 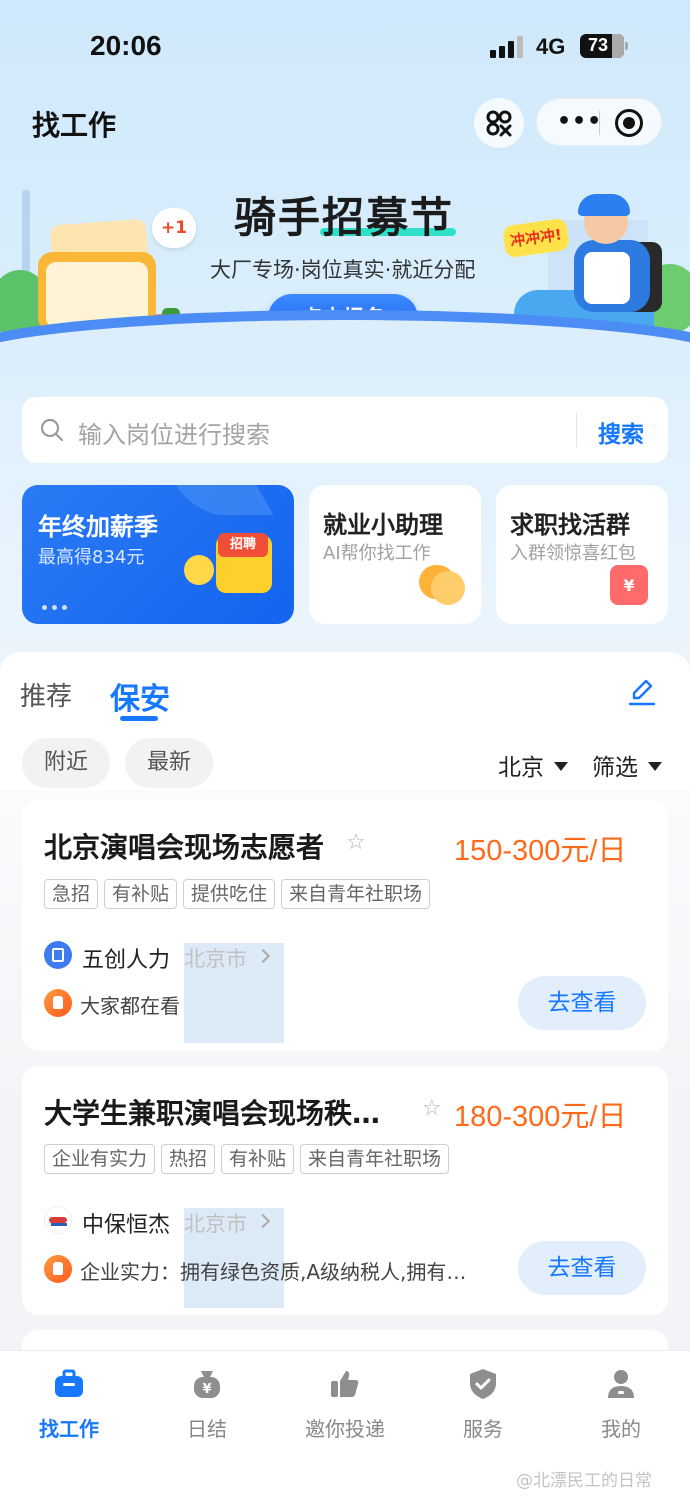 What do you see at coordinates (345, 430) in the screenshot?
I see `search-bar: 输入岗位进行搜索 搜索` at bounding box center [345, 430].